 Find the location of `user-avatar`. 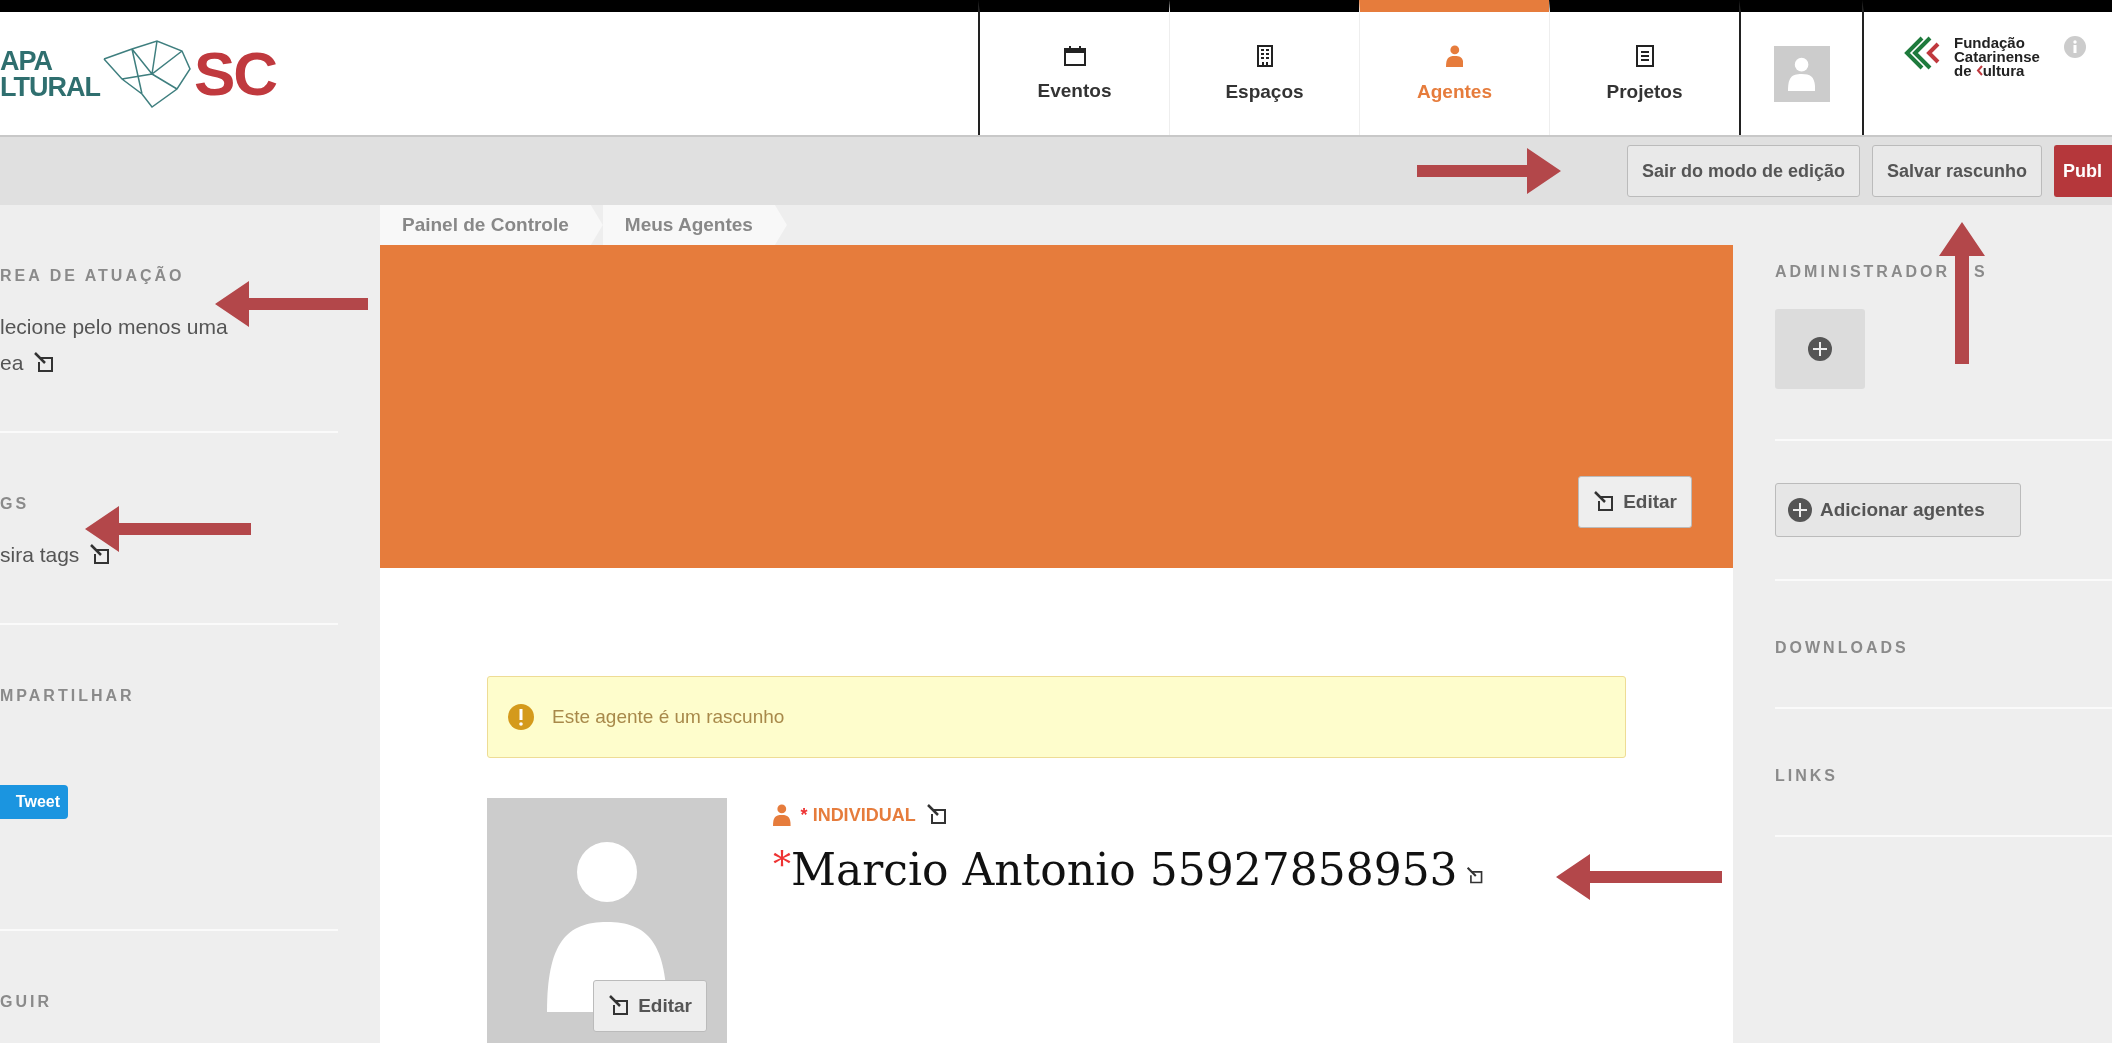

user-avatar is located at coordinates (1801, 73).